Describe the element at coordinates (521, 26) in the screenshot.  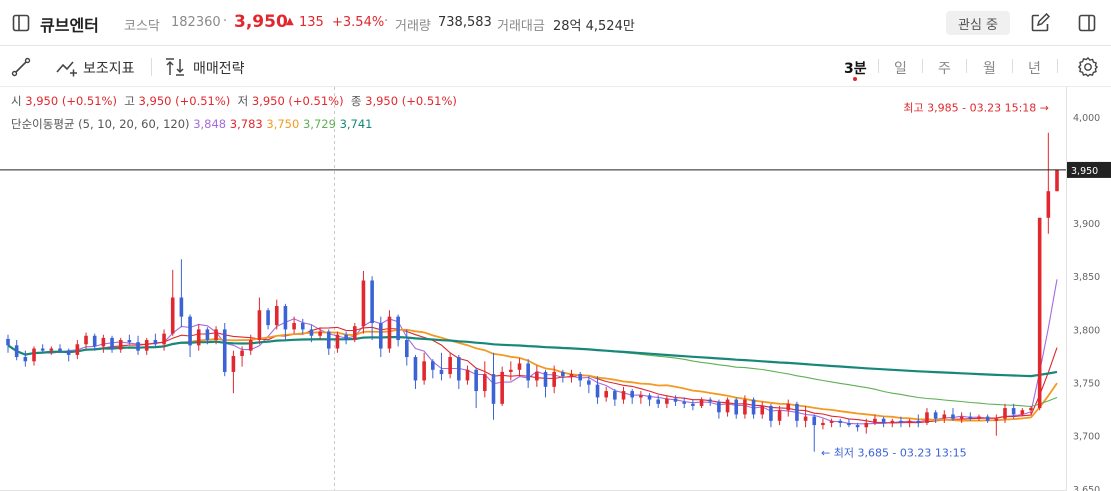
I see `trade-value-label: 거래대금` at that location.